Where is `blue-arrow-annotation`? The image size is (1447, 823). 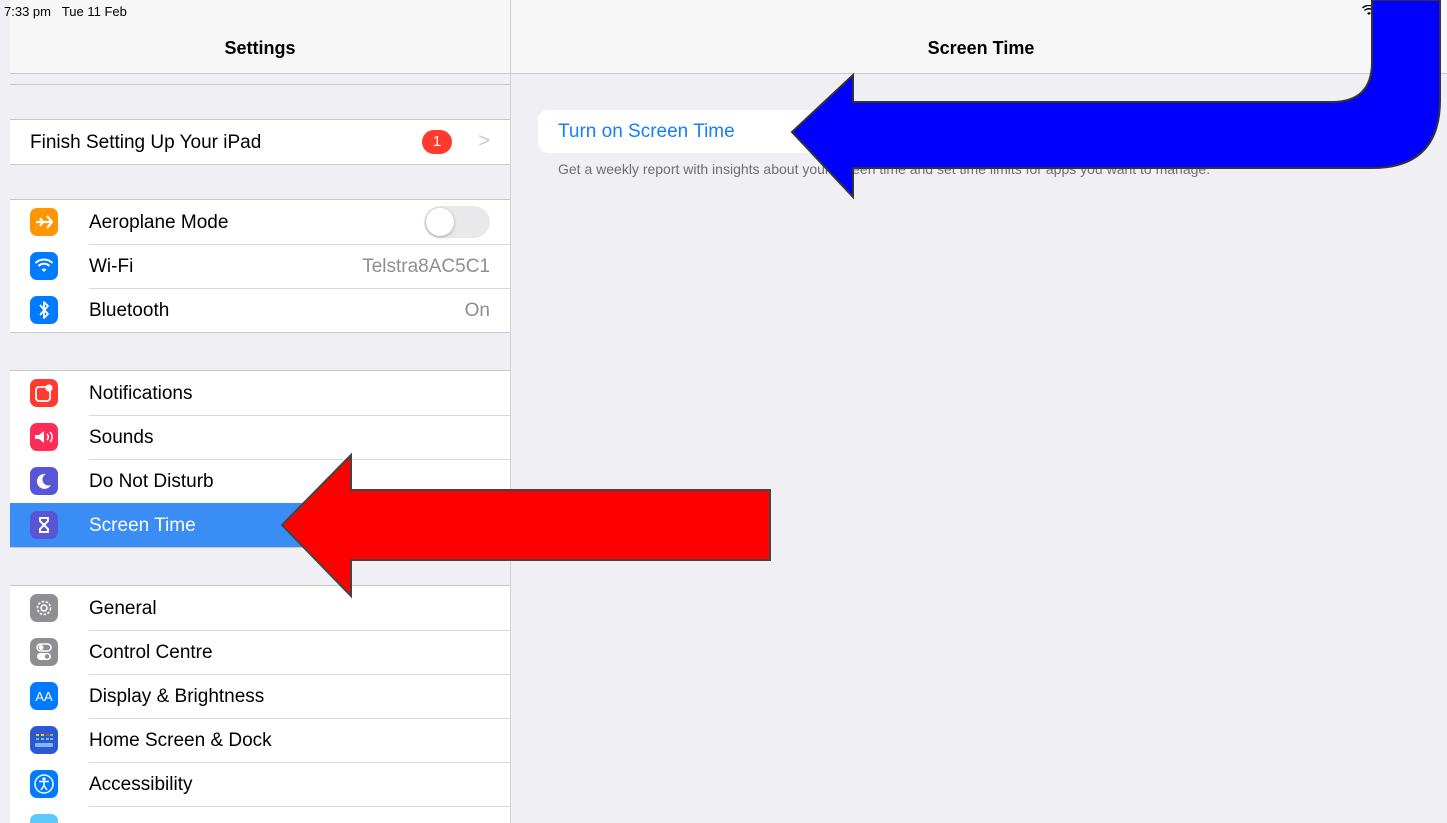
blue-arrow-annotation is located at coordinates (1115, 100).